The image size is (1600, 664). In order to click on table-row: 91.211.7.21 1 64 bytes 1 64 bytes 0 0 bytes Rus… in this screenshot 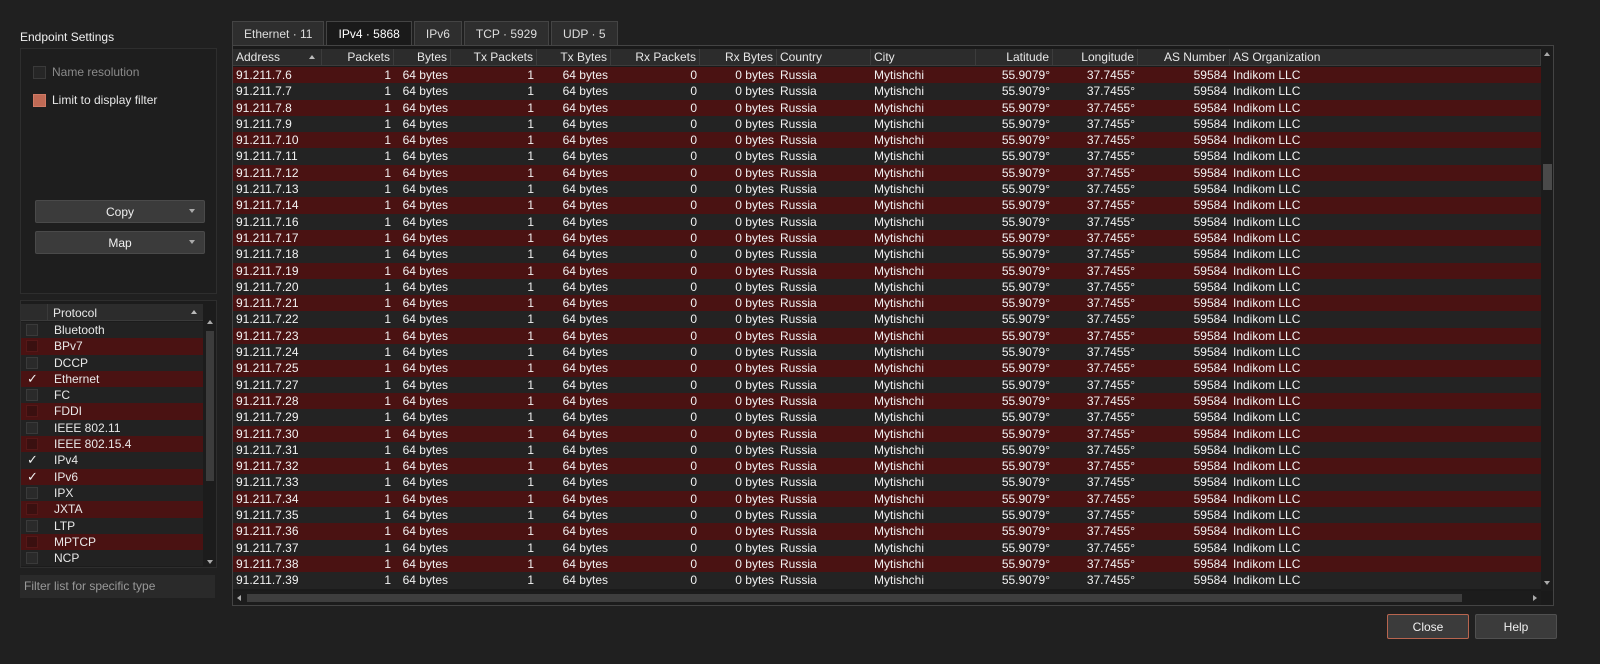, I will do `click(887, 303)`.